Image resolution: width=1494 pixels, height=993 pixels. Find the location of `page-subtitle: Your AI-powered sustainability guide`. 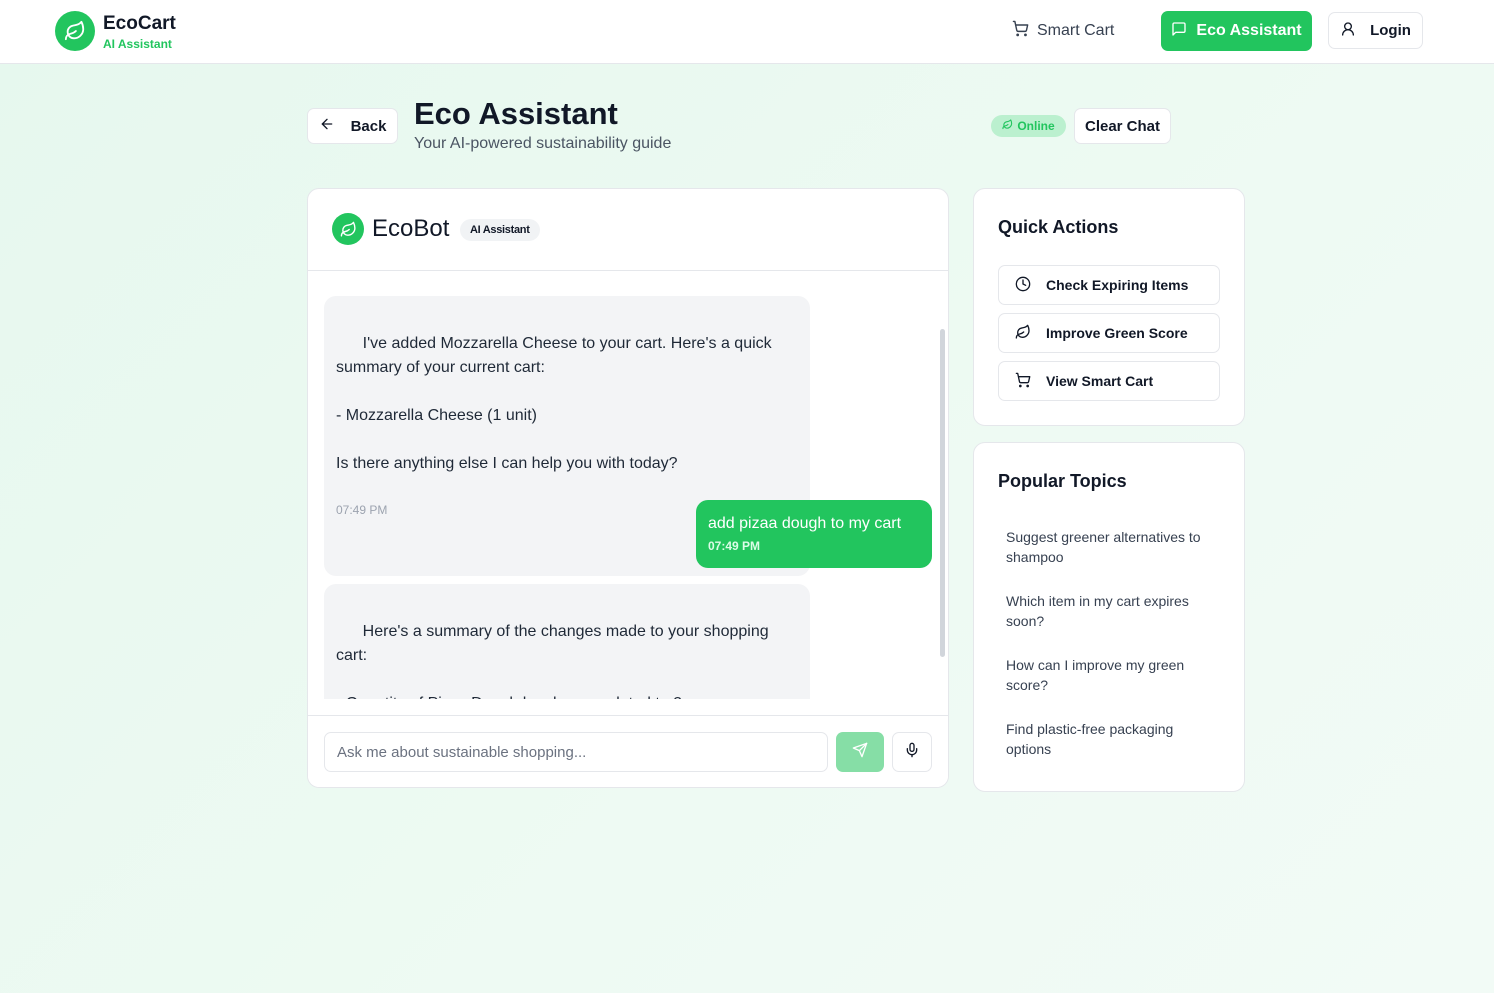

page-subtitle: Your AI-powered sustainability guide is located at coordinates (543, 143).